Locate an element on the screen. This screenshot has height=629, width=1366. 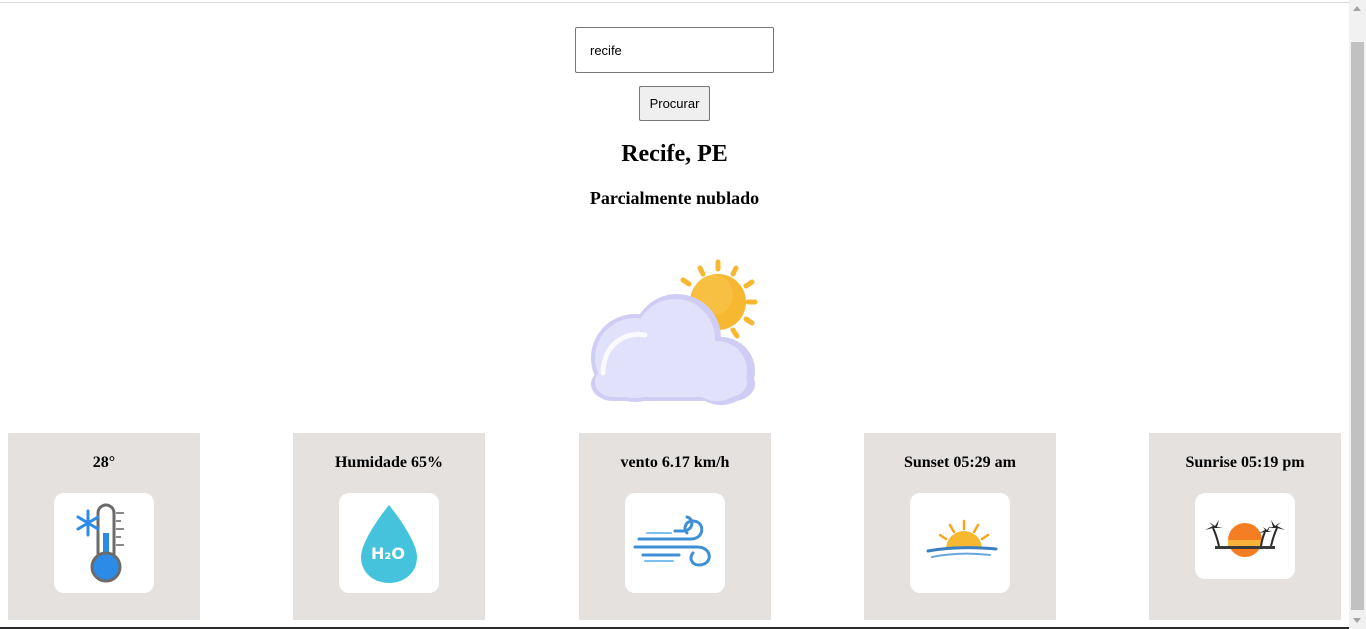
sunrise-card: Sunrise 05:19 pm is located at coordinates (1245, 526).